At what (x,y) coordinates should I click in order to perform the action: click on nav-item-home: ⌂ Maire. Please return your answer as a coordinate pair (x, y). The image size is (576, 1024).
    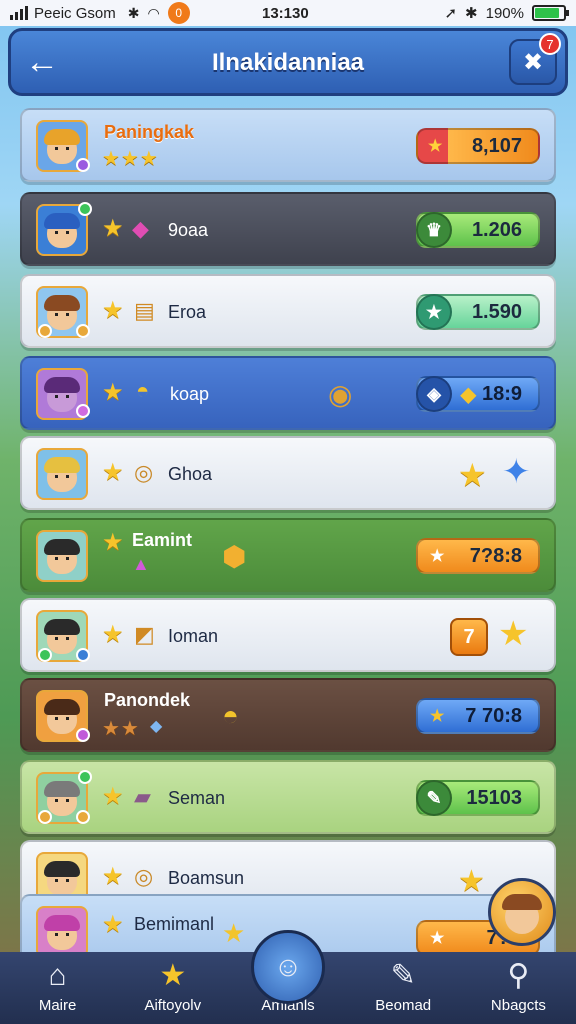
    Looking at the image, I should click on (57, 988).